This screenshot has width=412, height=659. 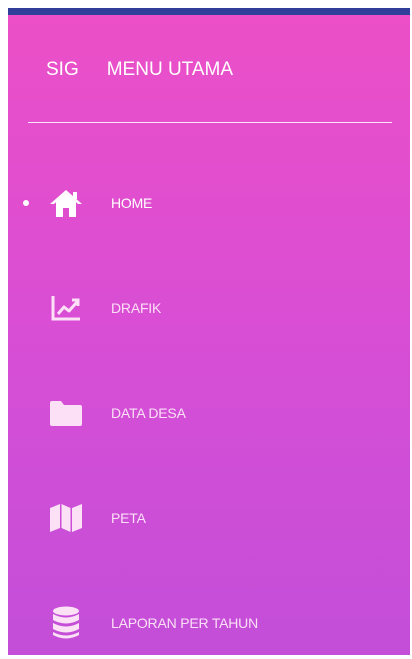 I want to click on folder-icon, so click(x=66, y=413).